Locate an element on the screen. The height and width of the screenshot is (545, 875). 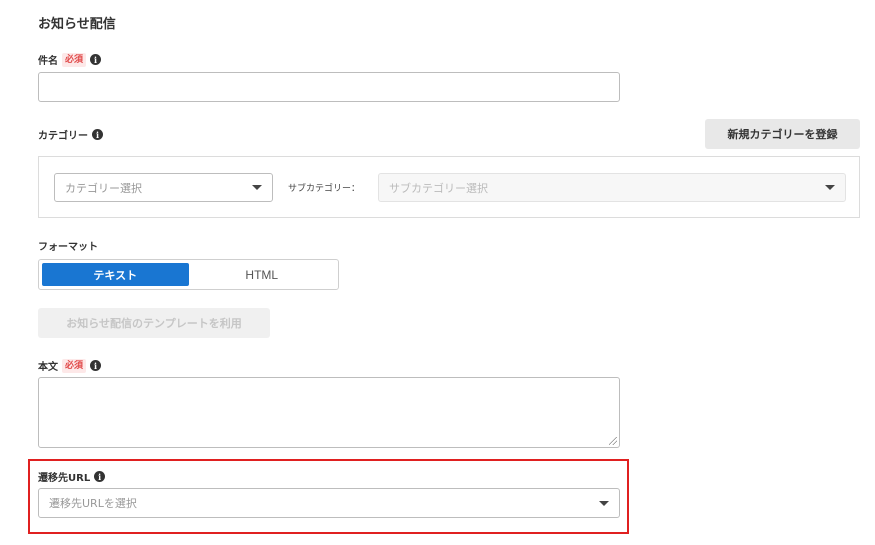
template-button: お知らせ配信のテンプレートを利用 is located at coordinates (154, 323).